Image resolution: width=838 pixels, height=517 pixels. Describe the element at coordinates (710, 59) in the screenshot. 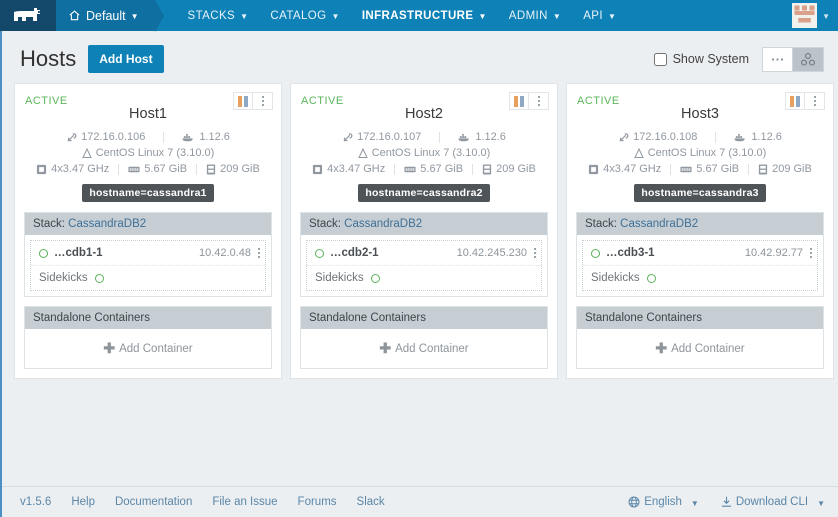

I see `show-system-label: Show System` at that location.